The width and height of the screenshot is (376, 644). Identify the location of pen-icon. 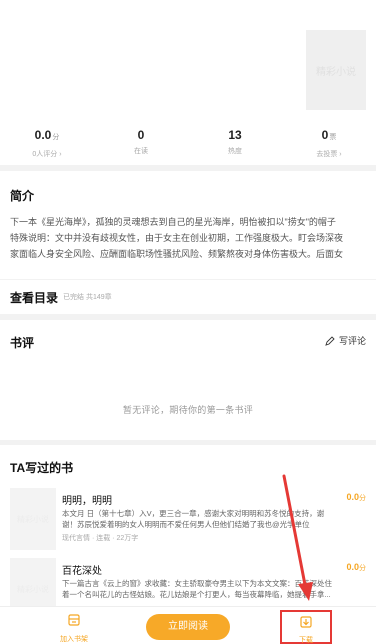
(330, 340).